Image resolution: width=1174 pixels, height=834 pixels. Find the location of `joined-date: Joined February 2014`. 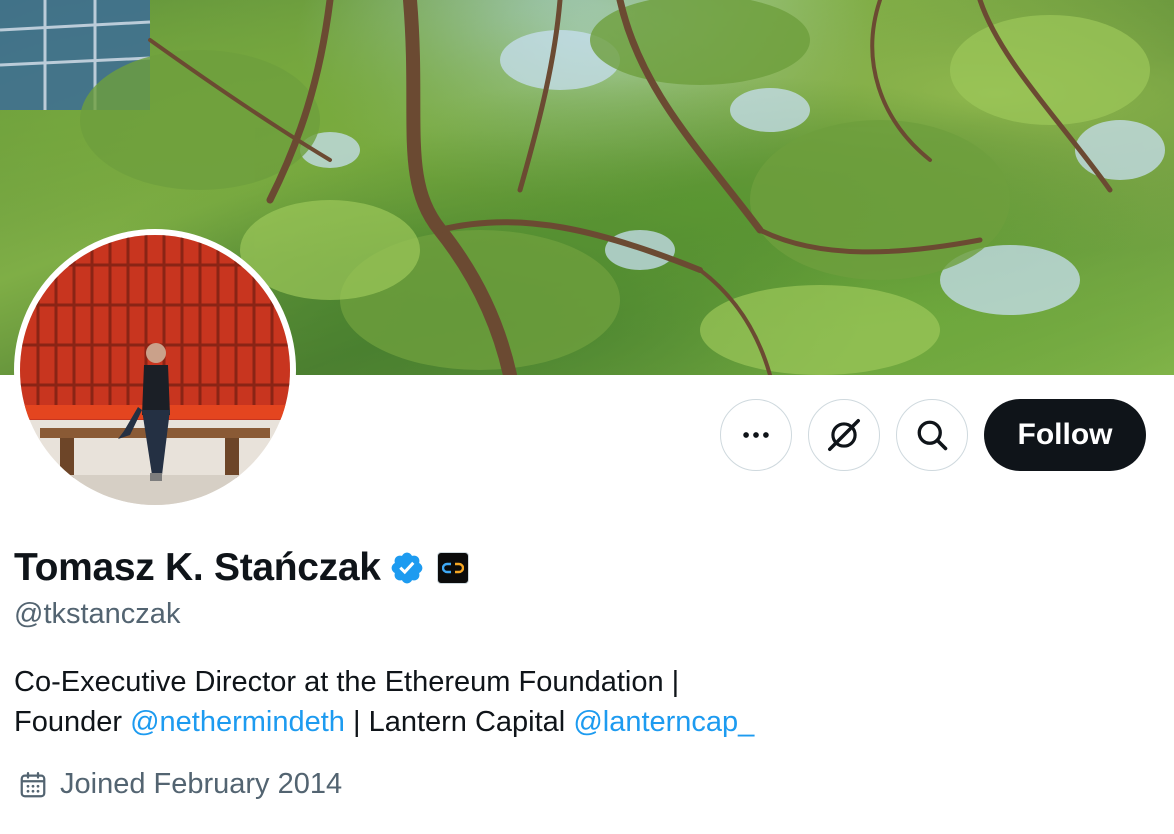

joined-date: Joined February 2014 is located at coordinates (180, 784).